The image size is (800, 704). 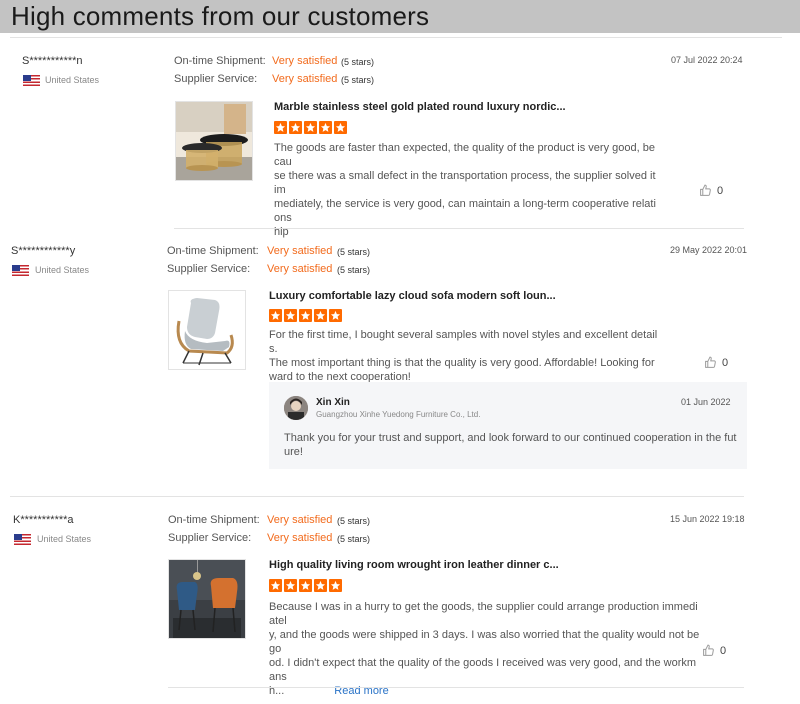 What do you see at coordinates (52, 61) in the screenshot?
I see `reviewer-name: S***********n` at bounding box center [52, 61].